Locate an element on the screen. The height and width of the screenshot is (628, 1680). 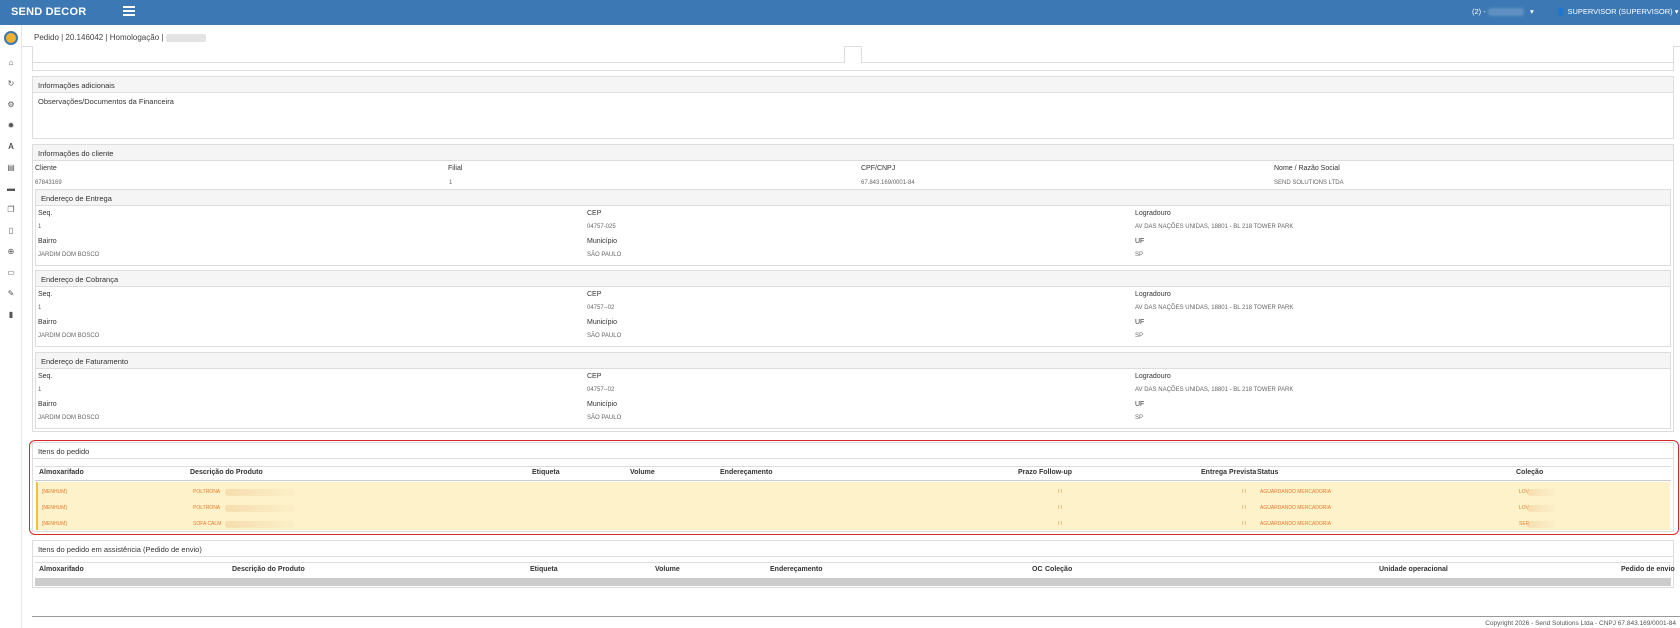
sidebar is located at coordinates (11, 326).